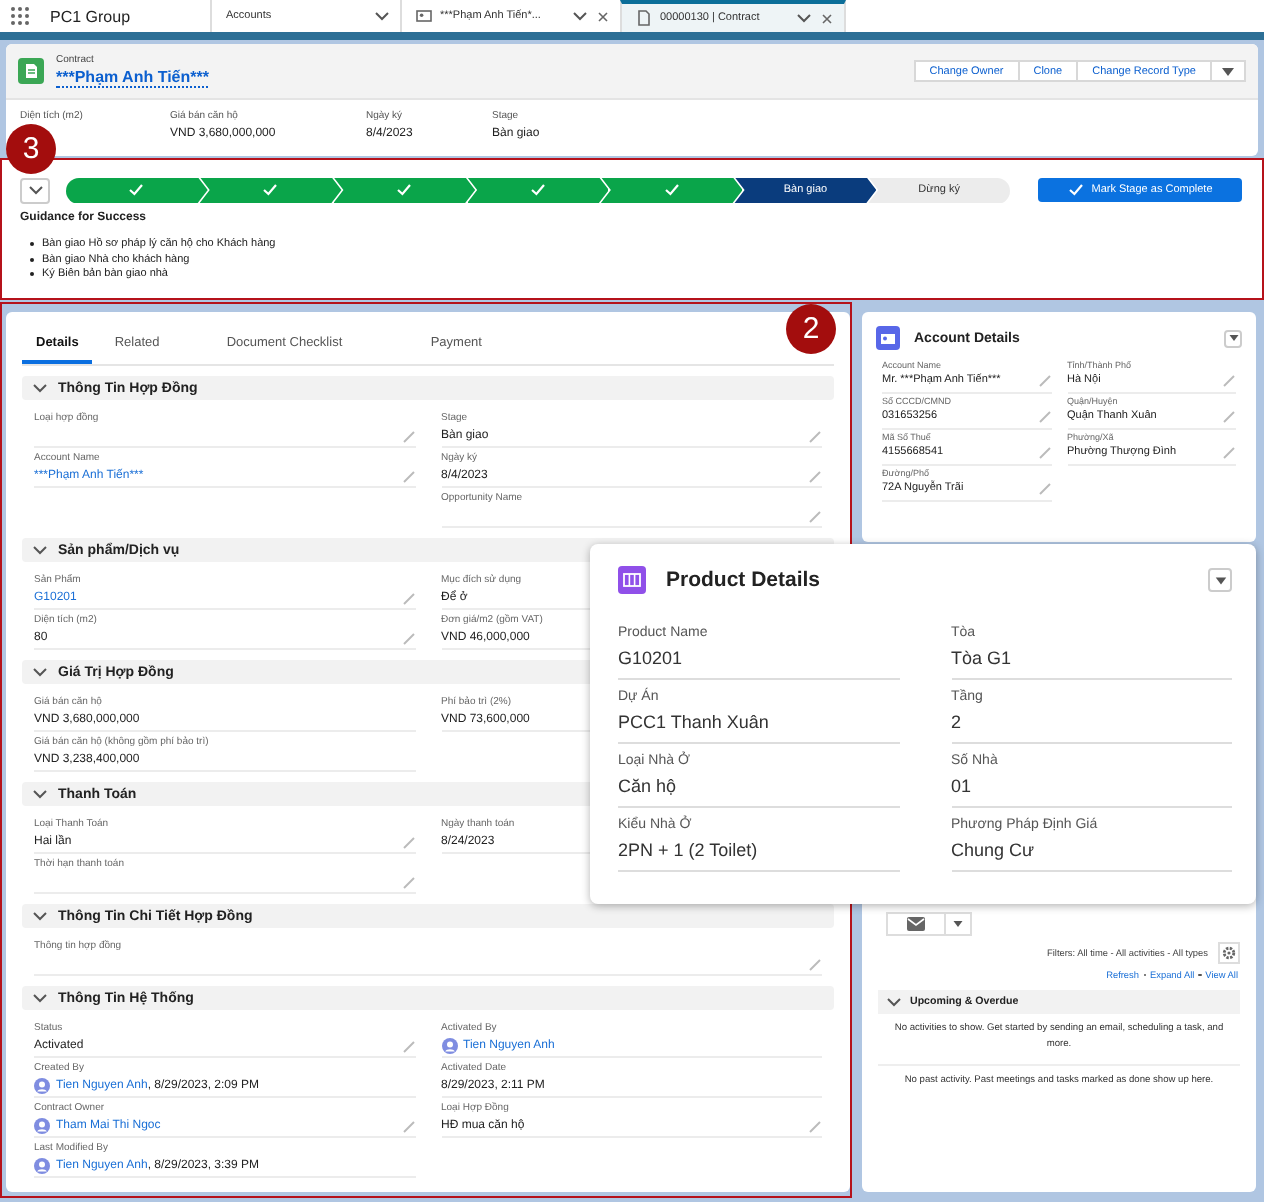 The width and height of the screenshot is (1264, 1202). I want to click on settings-button, so click(1229, 953).